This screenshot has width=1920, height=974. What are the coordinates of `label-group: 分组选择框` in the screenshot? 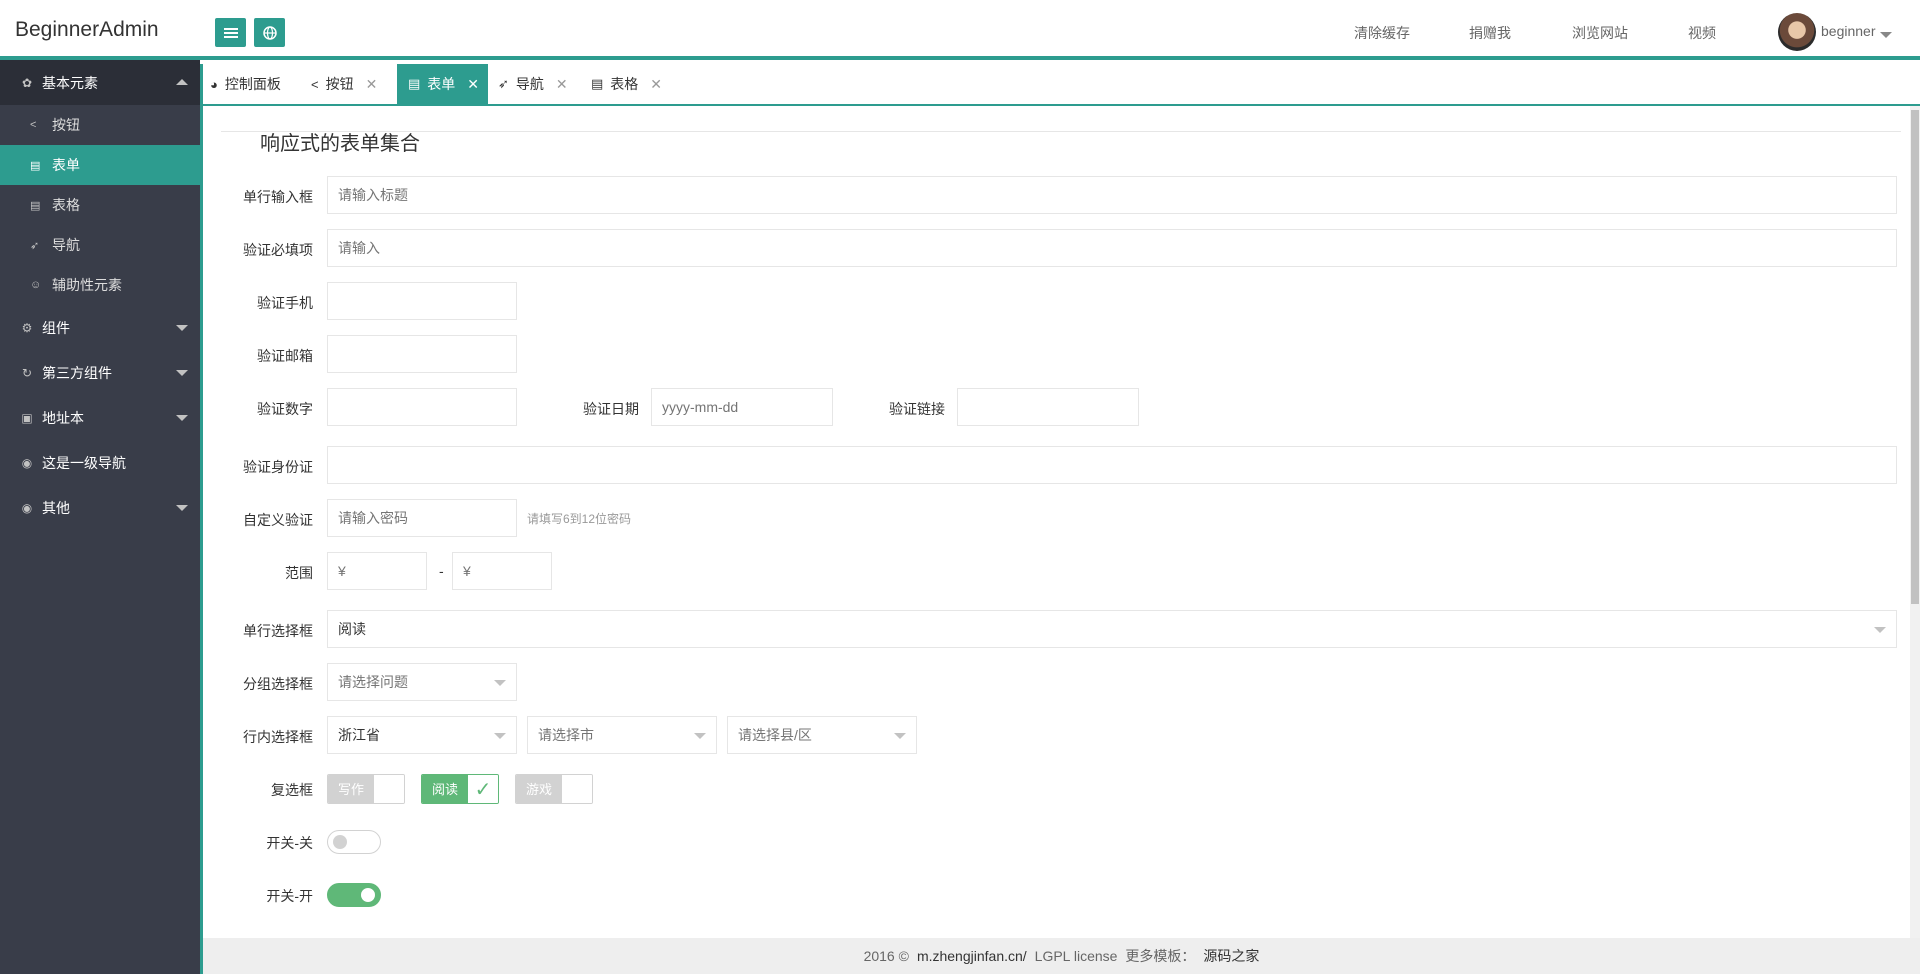 It's located at (278, 684).